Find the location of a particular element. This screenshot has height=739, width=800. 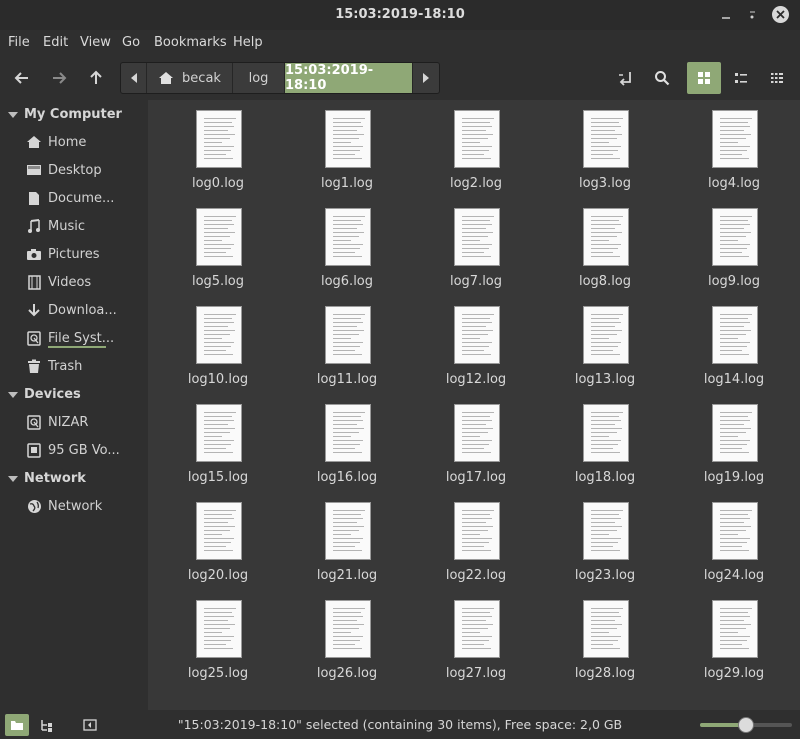

file-item: log19.log is located at coordinates (734, 440).